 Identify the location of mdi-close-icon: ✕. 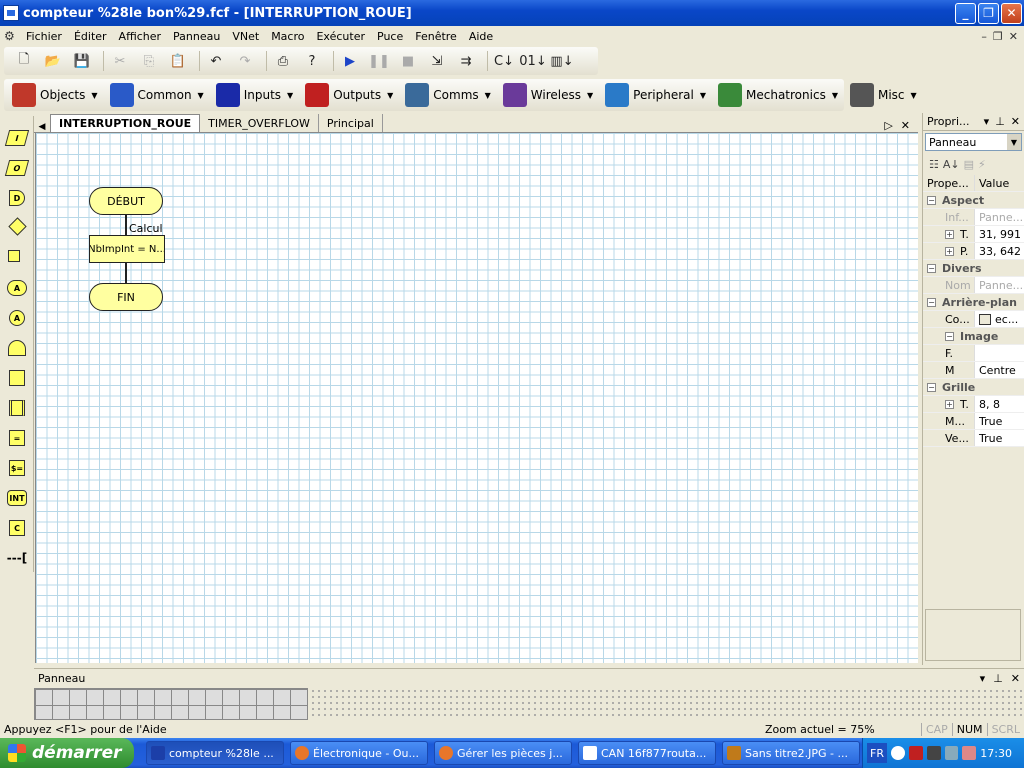
(1013, 36).